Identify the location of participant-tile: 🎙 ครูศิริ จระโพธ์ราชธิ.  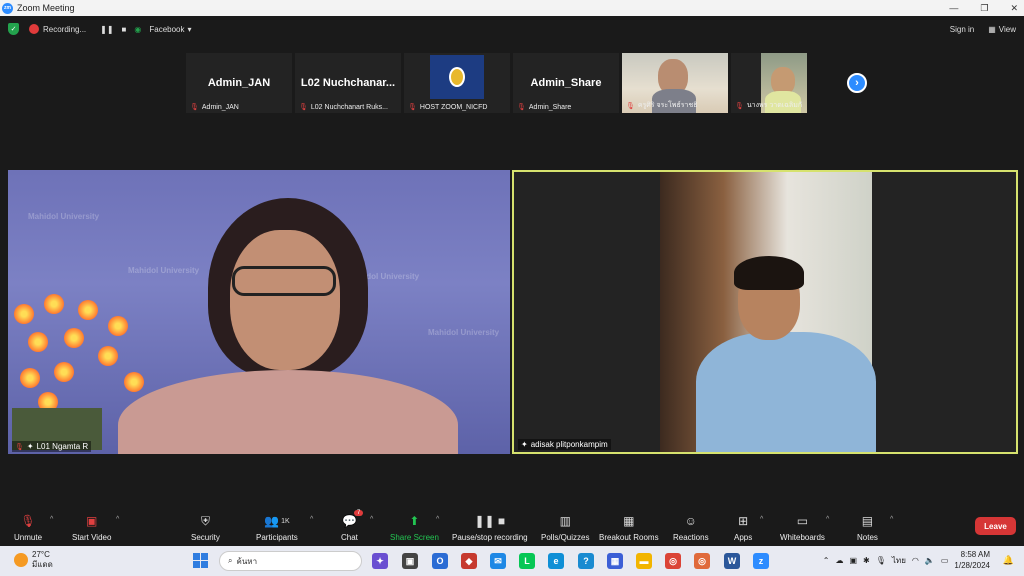
(675, 83).